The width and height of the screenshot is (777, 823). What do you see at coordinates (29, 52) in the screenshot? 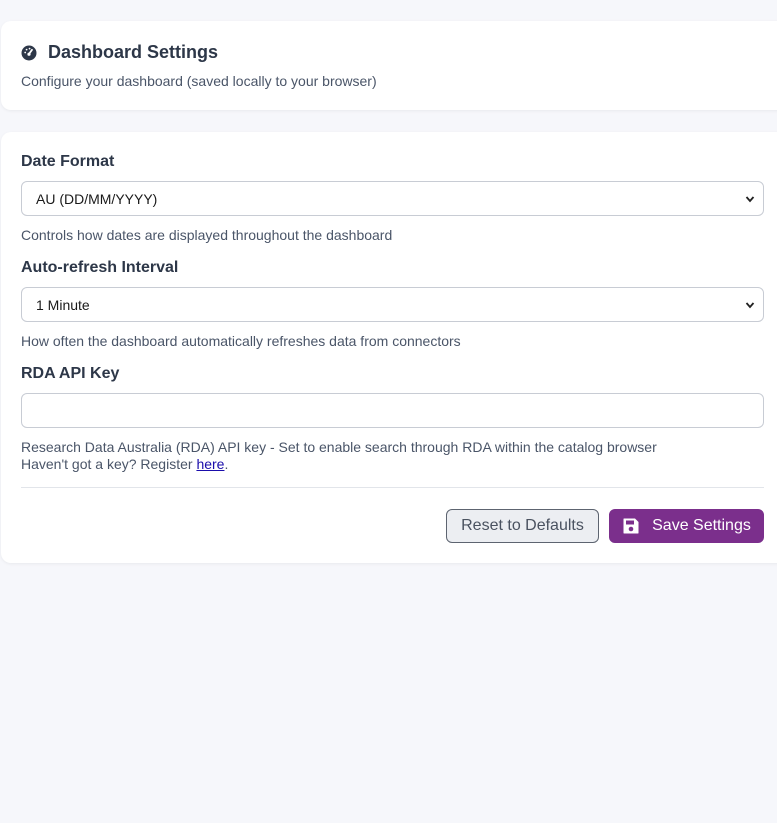
I see `gauge-icon` at bounding box center [29, 52].